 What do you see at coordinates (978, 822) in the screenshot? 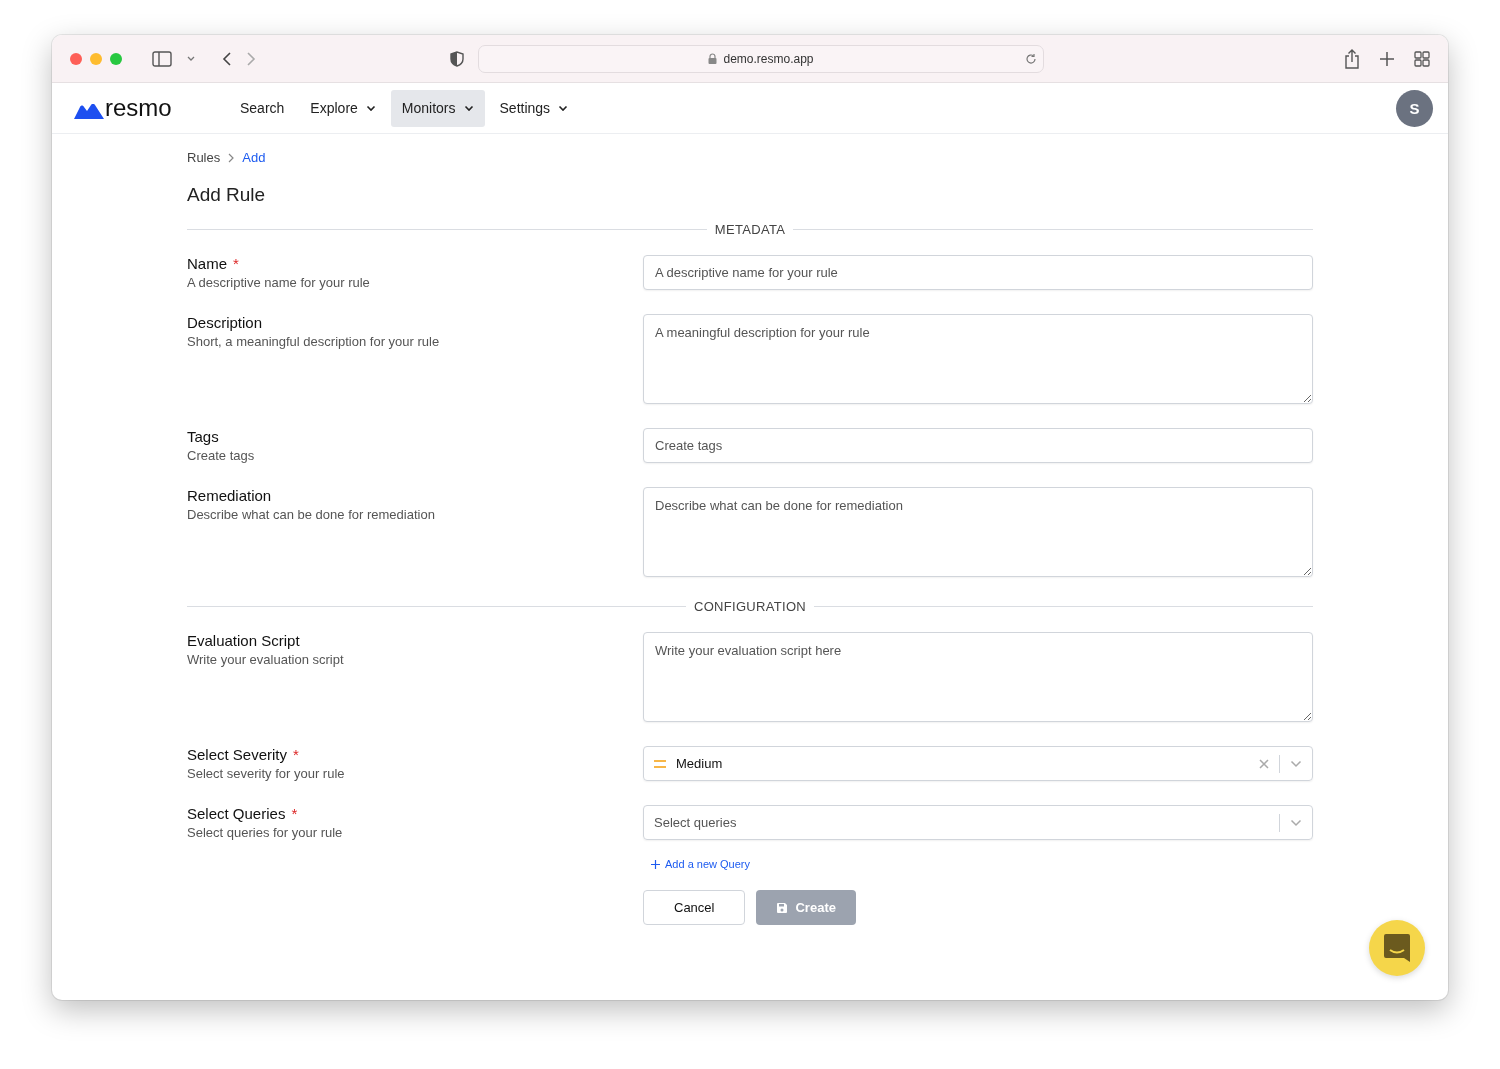
I see `select-field: Select queries` at bounding box center [978, 822].